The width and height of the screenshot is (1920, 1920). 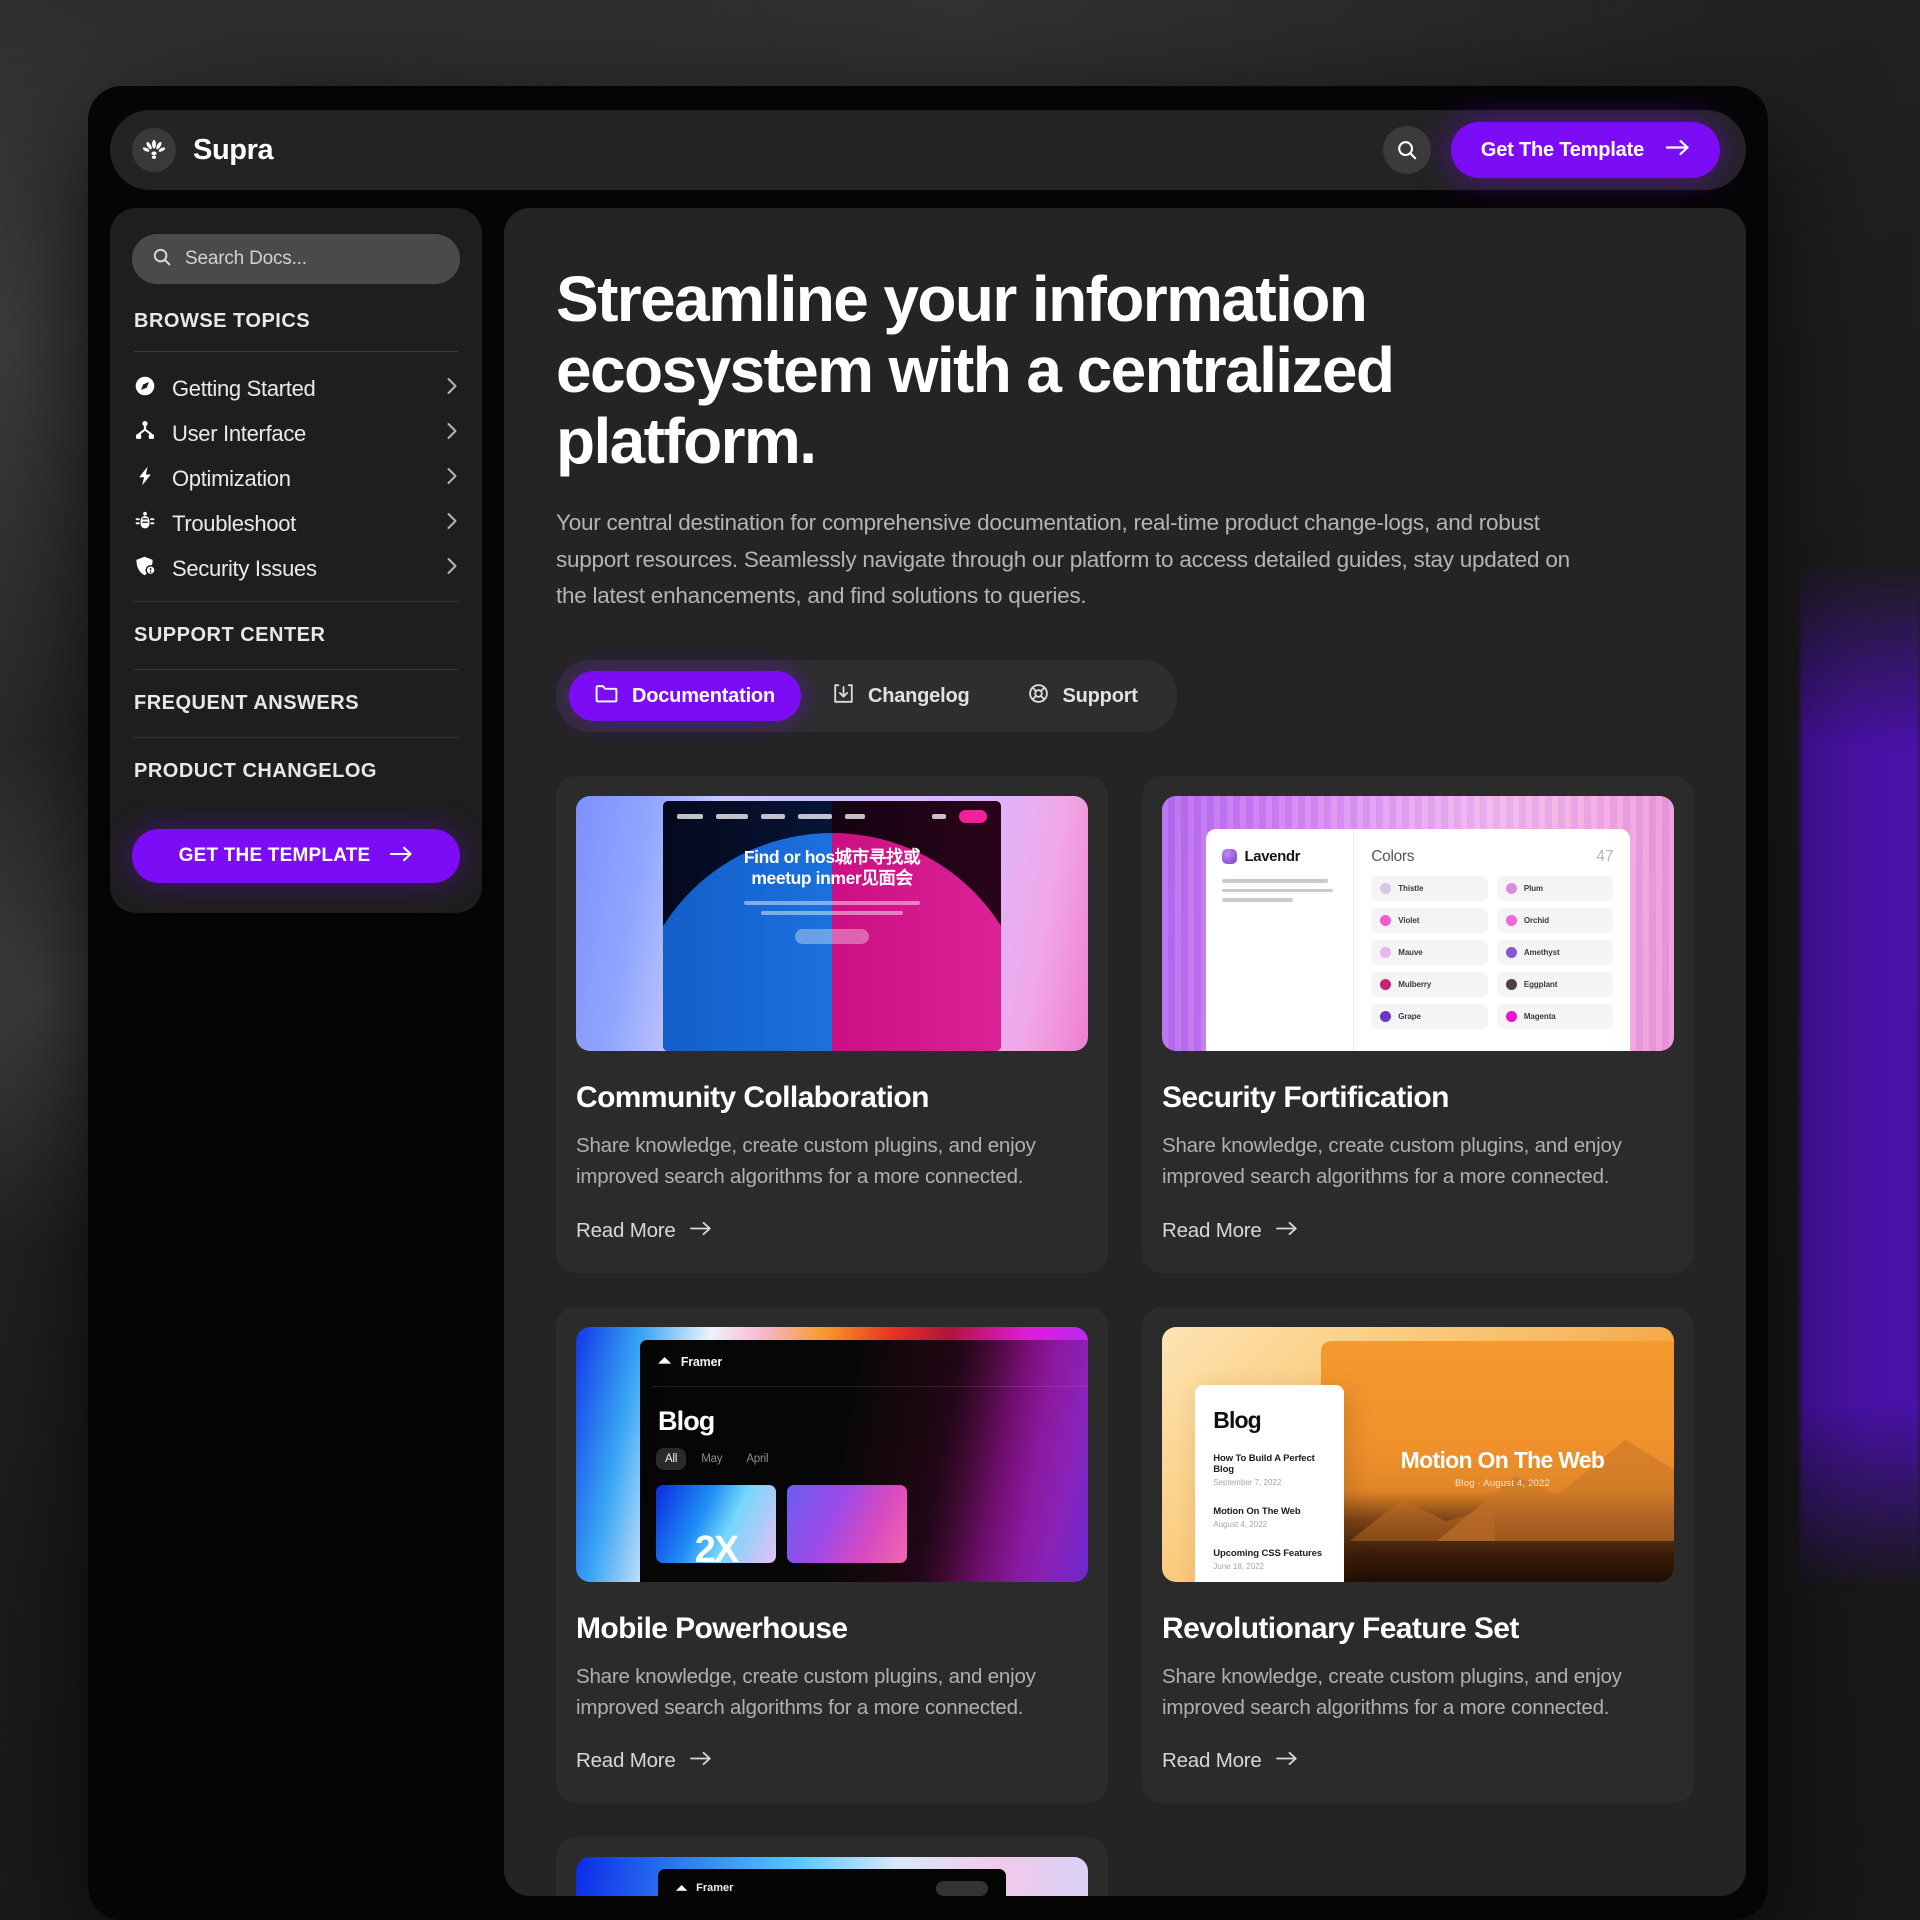 I want to click on get-template-button: Get The Template, so click(x=1585, y=150).